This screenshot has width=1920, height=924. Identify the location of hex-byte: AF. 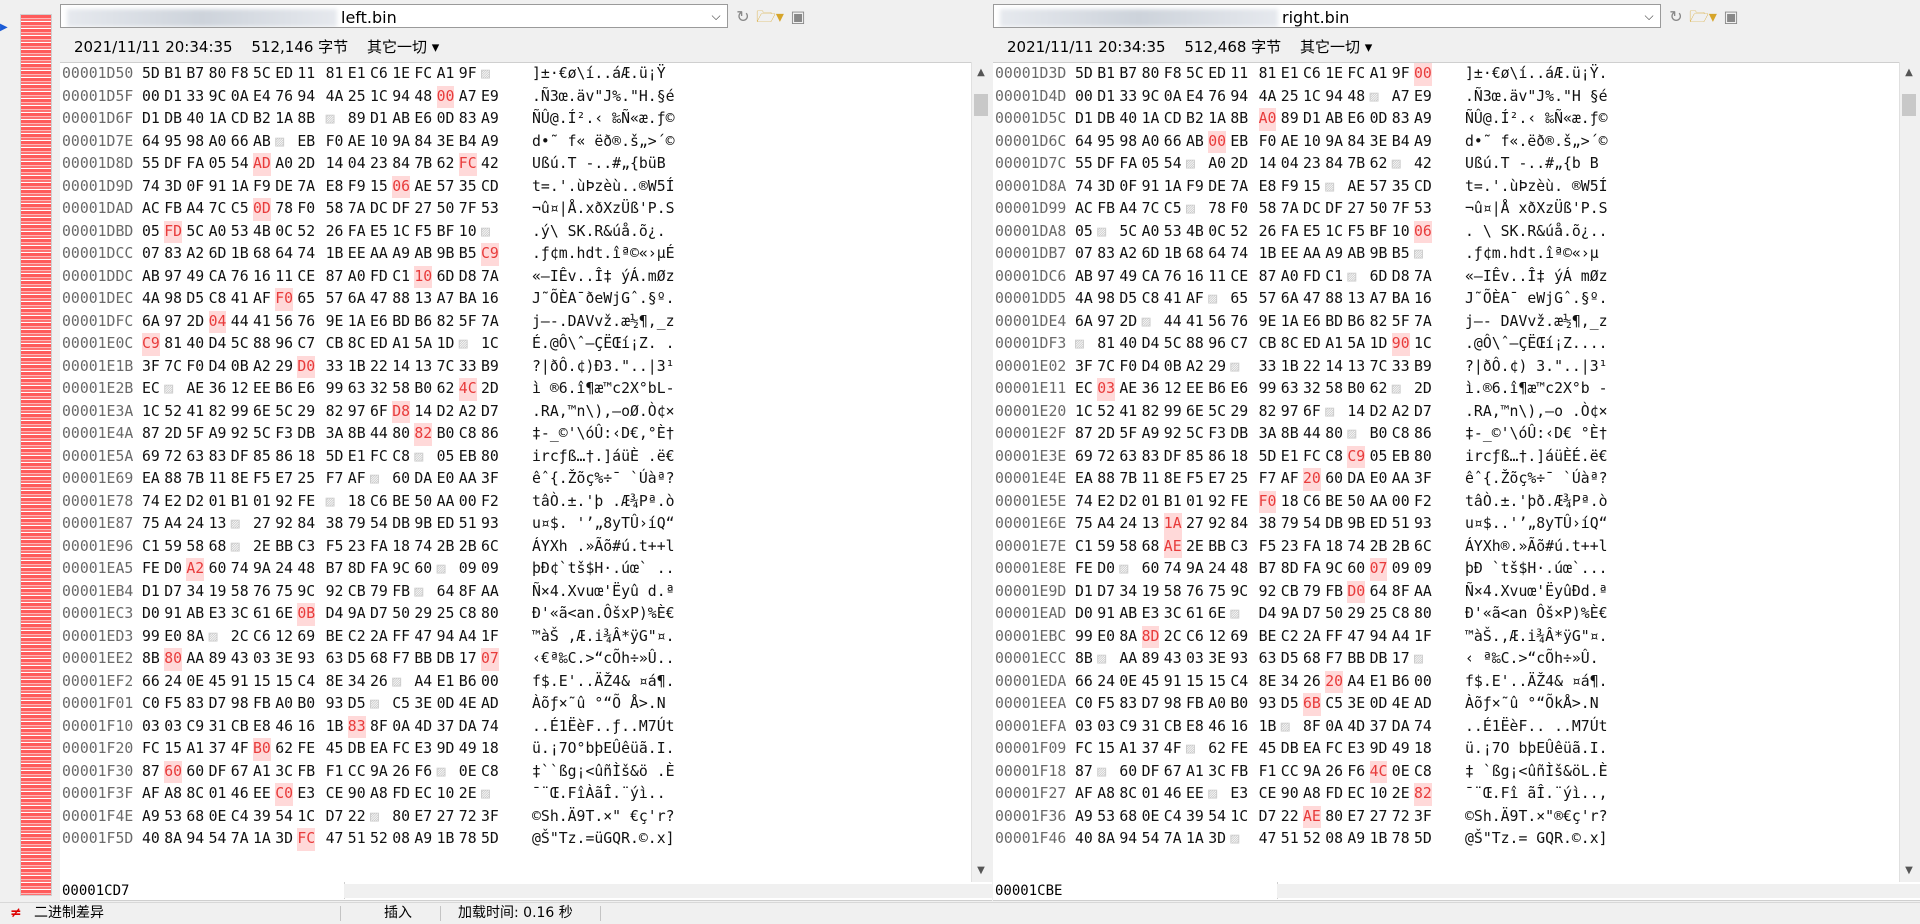
(1195, 299).